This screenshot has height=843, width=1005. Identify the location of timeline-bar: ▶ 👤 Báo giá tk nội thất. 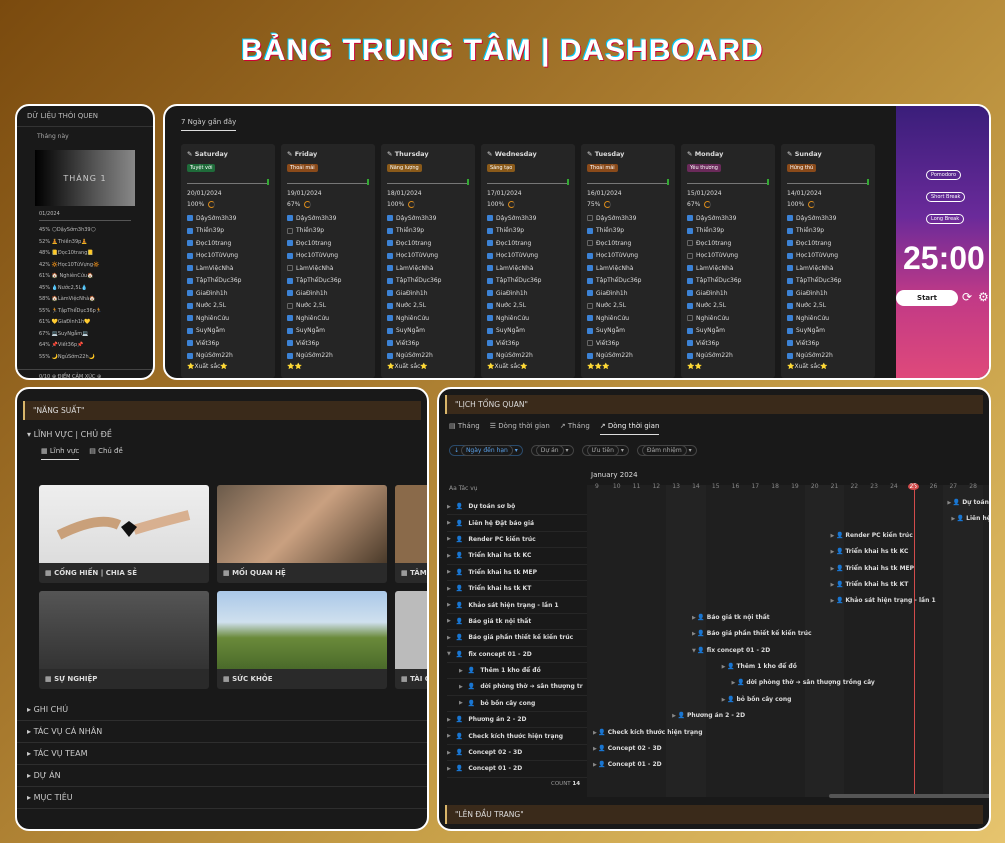
(731, 617).